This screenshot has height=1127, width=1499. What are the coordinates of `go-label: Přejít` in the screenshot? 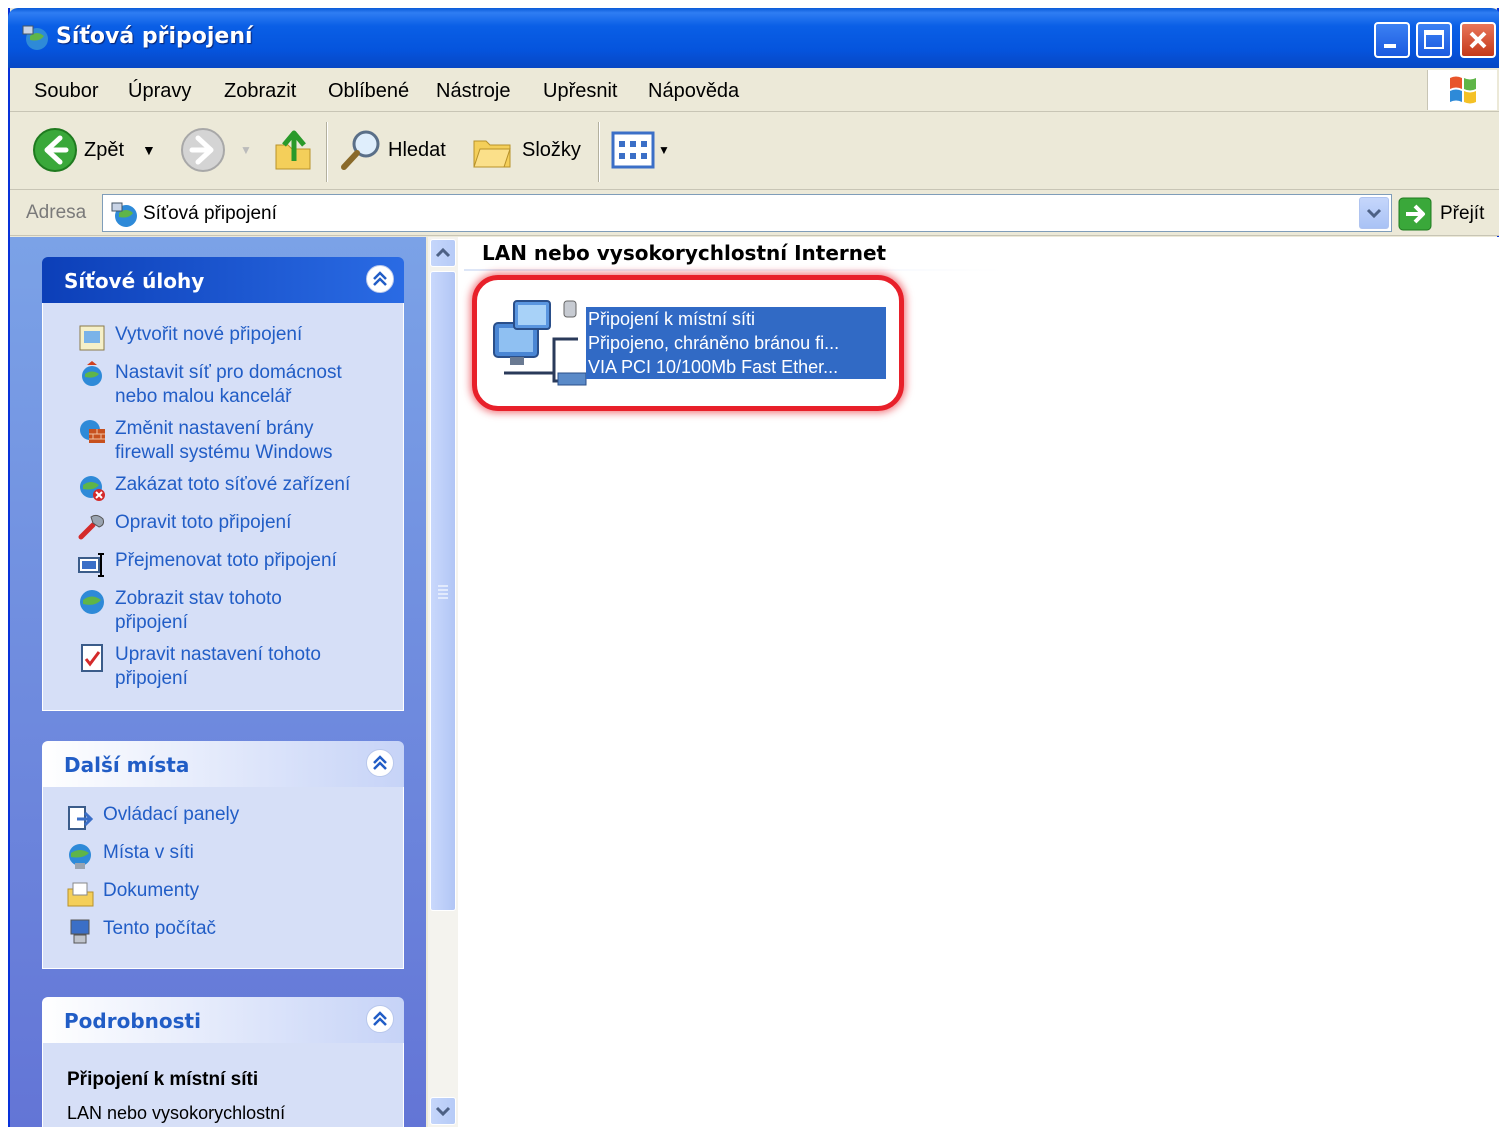 It's located at (1462, 213).